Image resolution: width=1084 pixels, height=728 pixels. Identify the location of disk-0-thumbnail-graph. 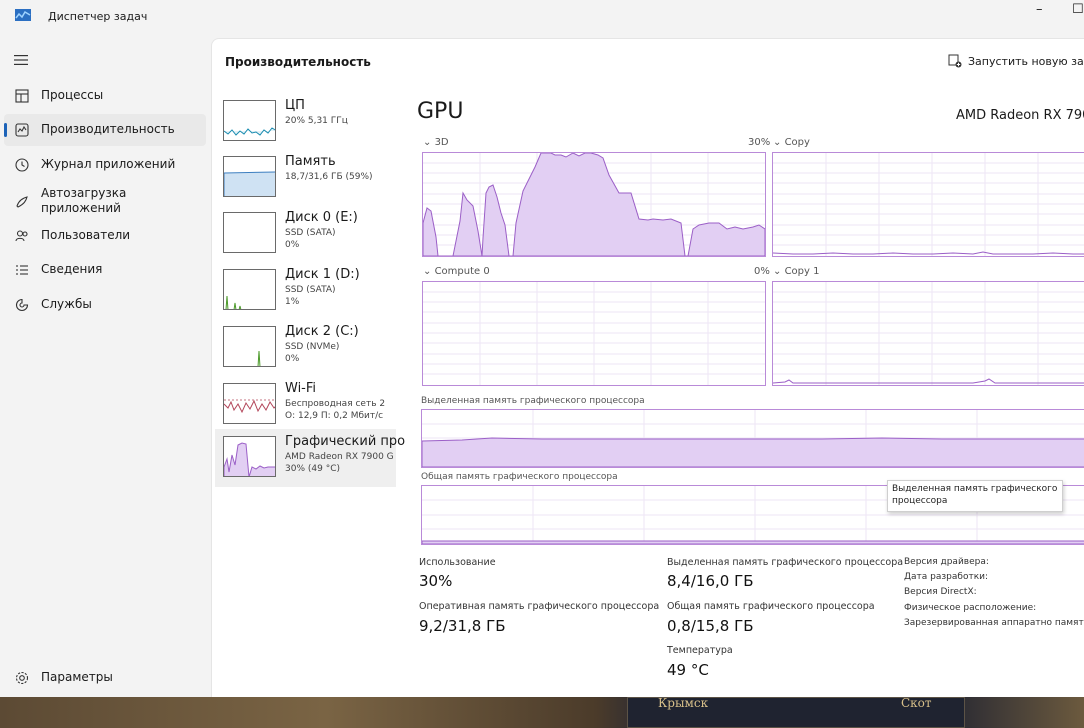
(249, 232).